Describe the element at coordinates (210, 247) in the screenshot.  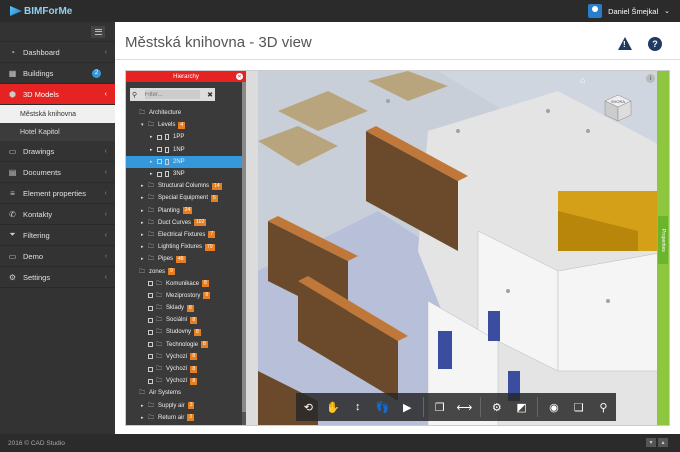
I see `count-badge: 79` at that location.